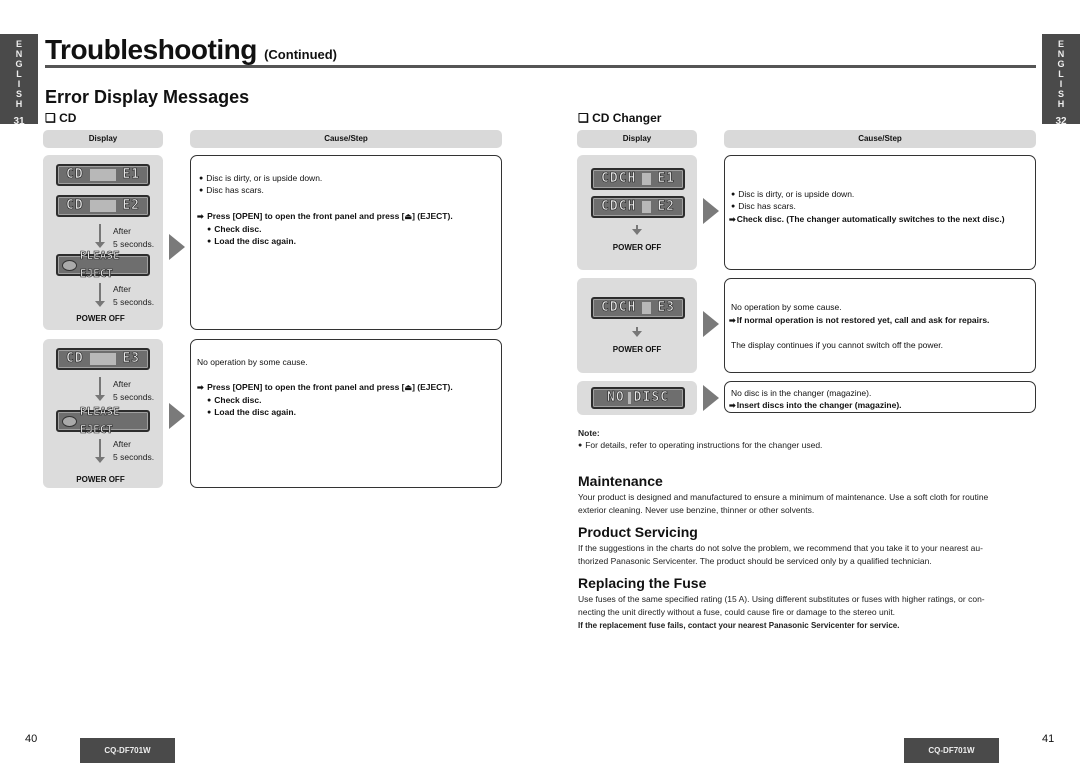 This screenshot has height=763, width=1080. Describe the element at coordinates (301, 54) in the screenshot. I see `title-continued: (Continued)` at that location.